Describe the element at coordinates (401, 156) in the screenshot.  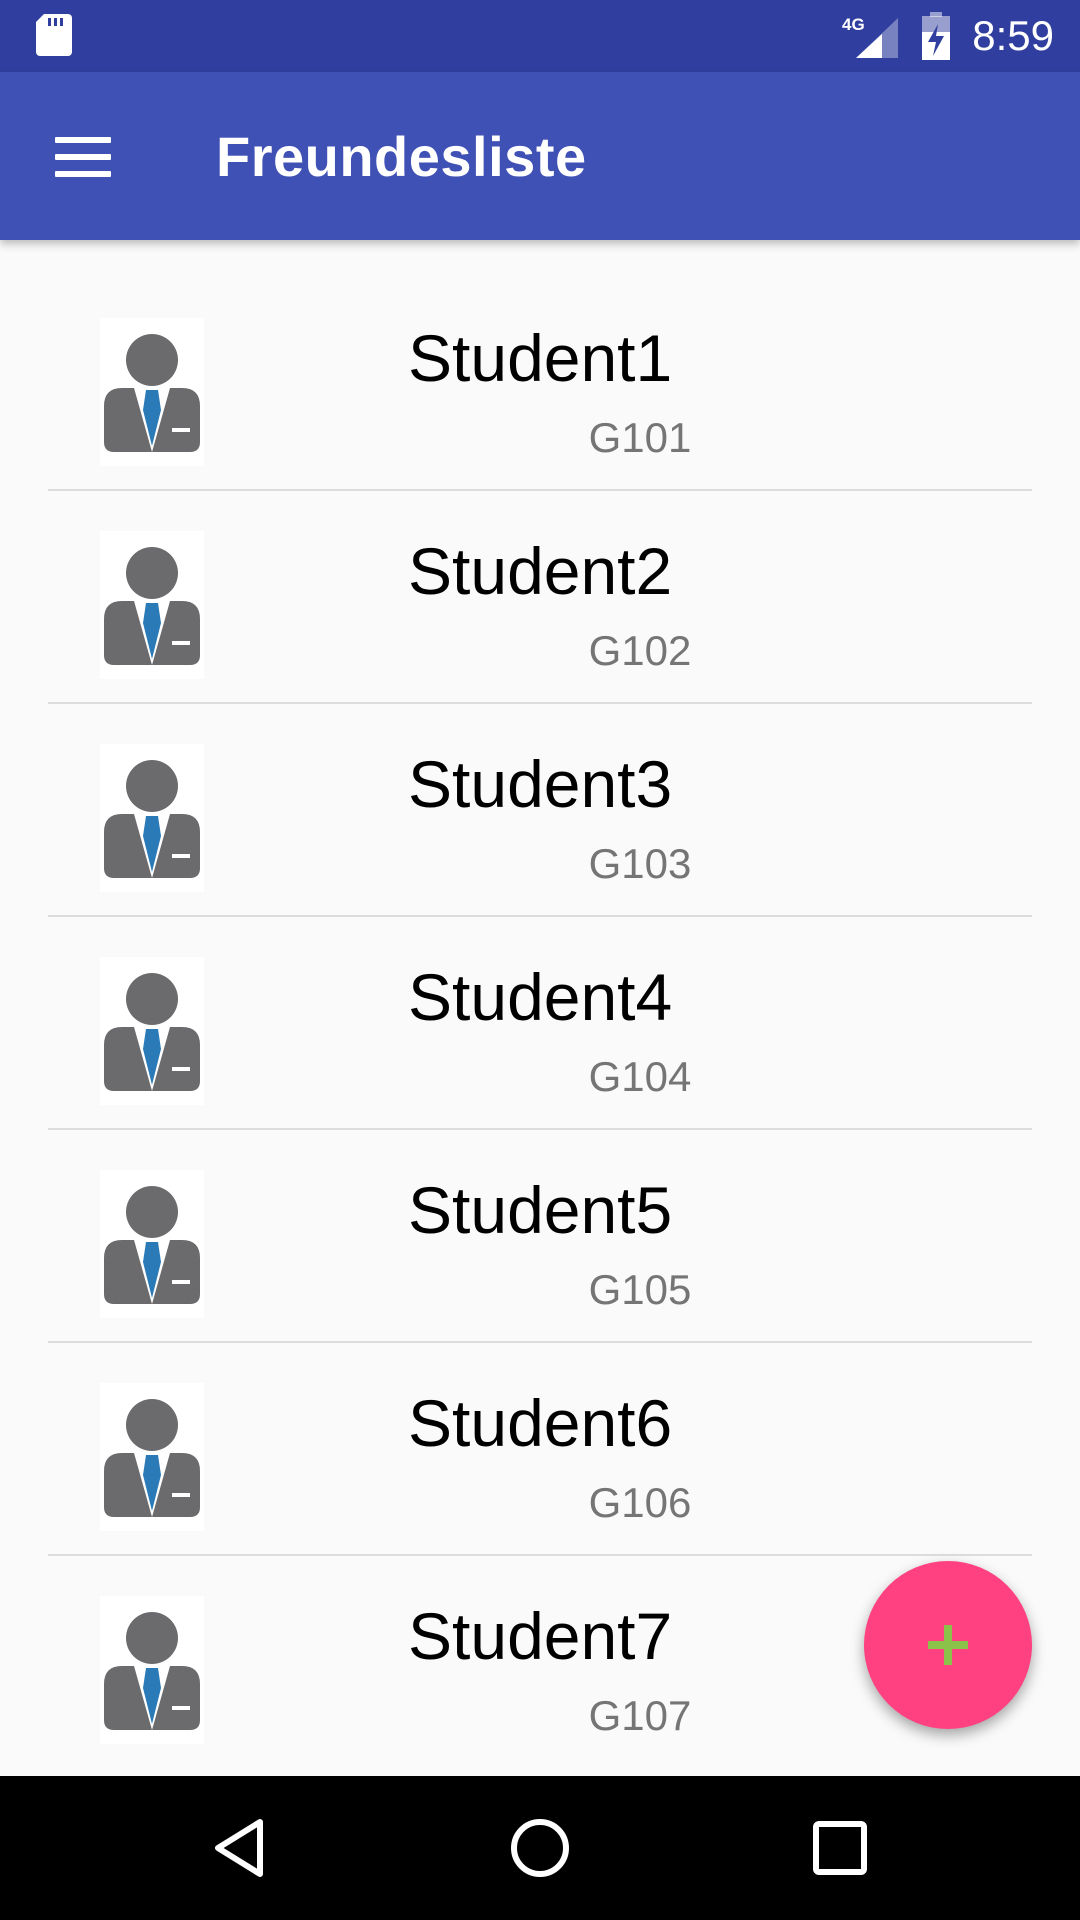
I see `page-title: Freundesliste` at that location.